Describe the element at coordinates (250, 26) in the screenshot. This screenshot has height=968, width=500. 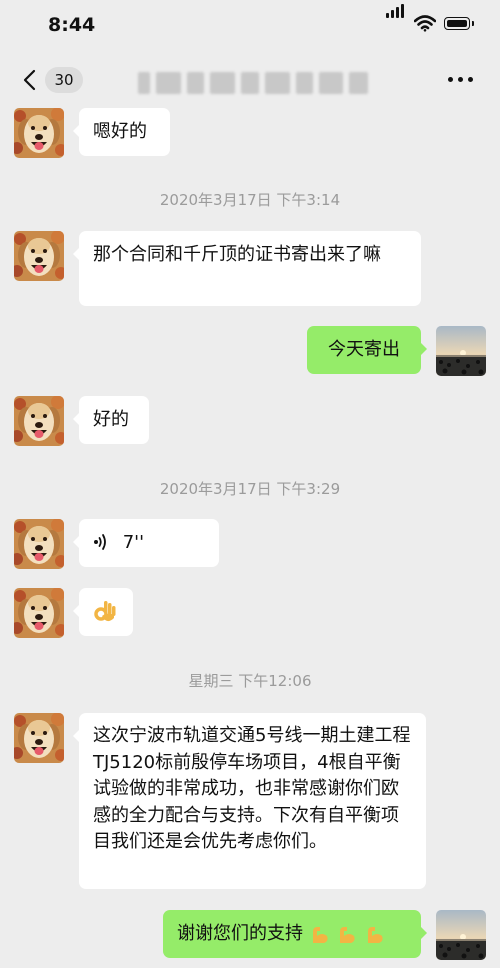
I see `status-bar: 8:44` at that location.